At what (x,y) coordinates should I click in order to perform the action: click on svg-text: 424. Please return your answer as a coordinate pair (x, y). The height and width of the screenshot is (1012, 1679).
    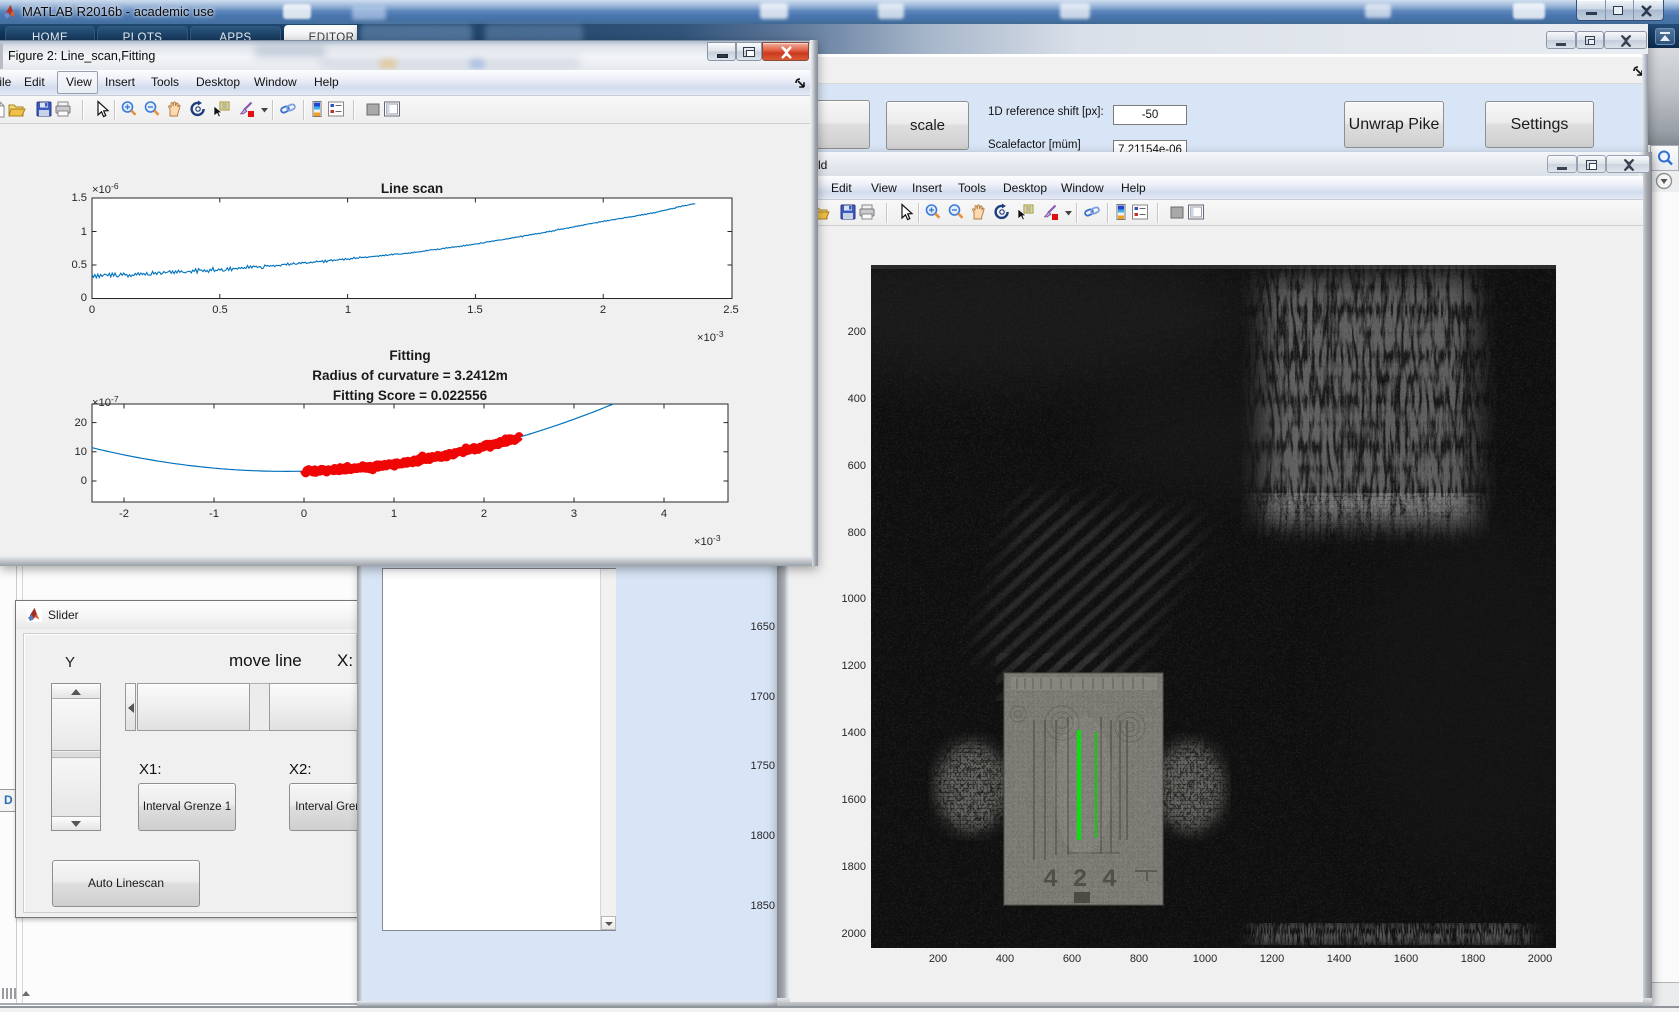
    Looking at the image, I should click on (1080, 879).